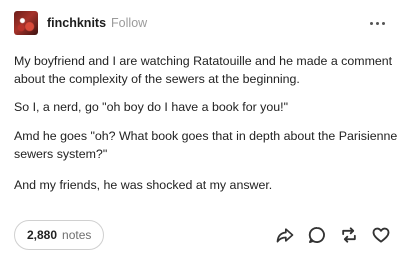  What do you see at coordinates (129, 23) in the screenshot?
I see `follow-button: Follow` at bounding box center [129, 23].